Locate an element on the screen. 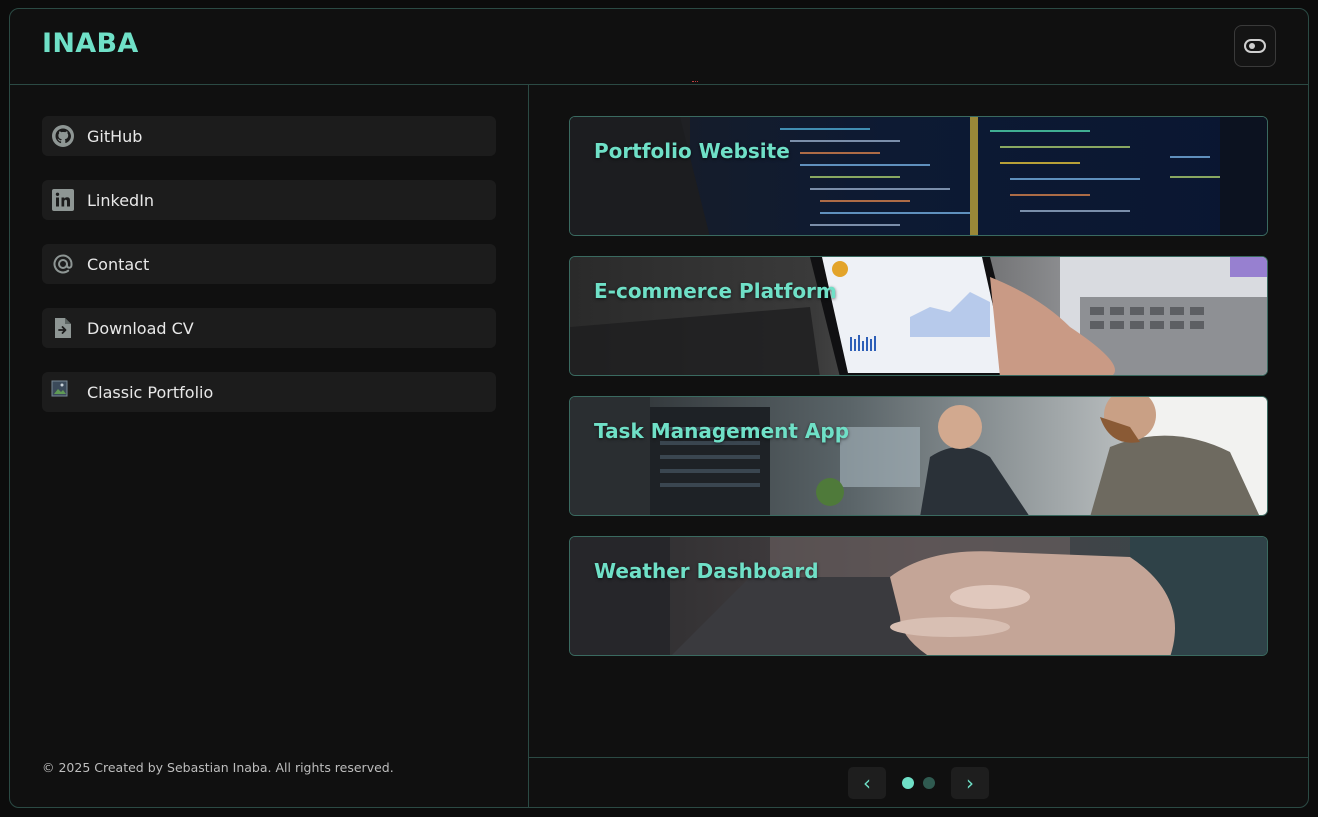 Image resolution: width=1318 pixels, height=817 pixels. document-download-icon is located at coordinates (63, 328).